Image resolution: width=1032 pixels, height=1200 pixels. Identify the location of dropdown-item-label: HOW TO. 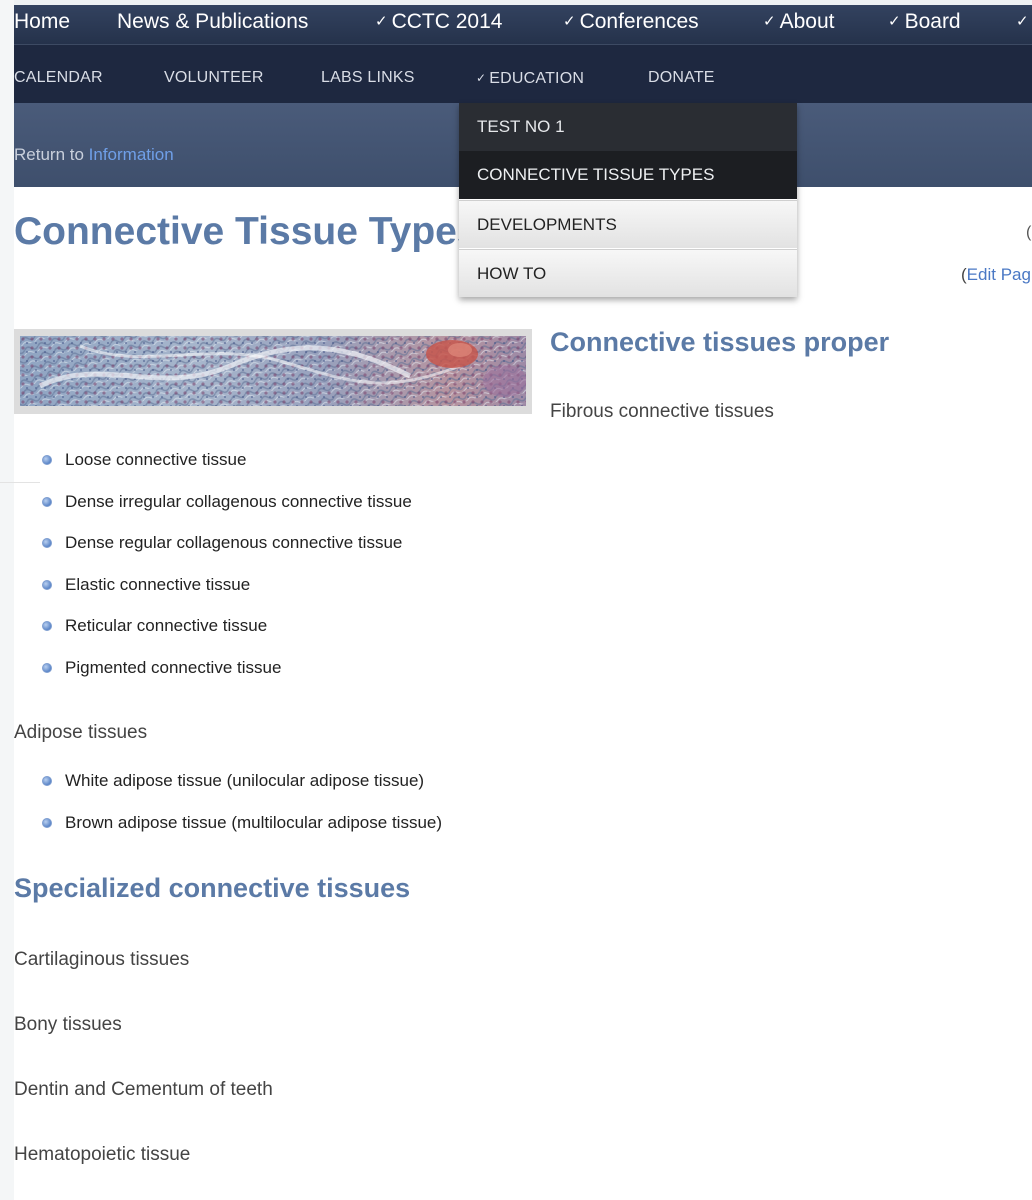
(512, 273).